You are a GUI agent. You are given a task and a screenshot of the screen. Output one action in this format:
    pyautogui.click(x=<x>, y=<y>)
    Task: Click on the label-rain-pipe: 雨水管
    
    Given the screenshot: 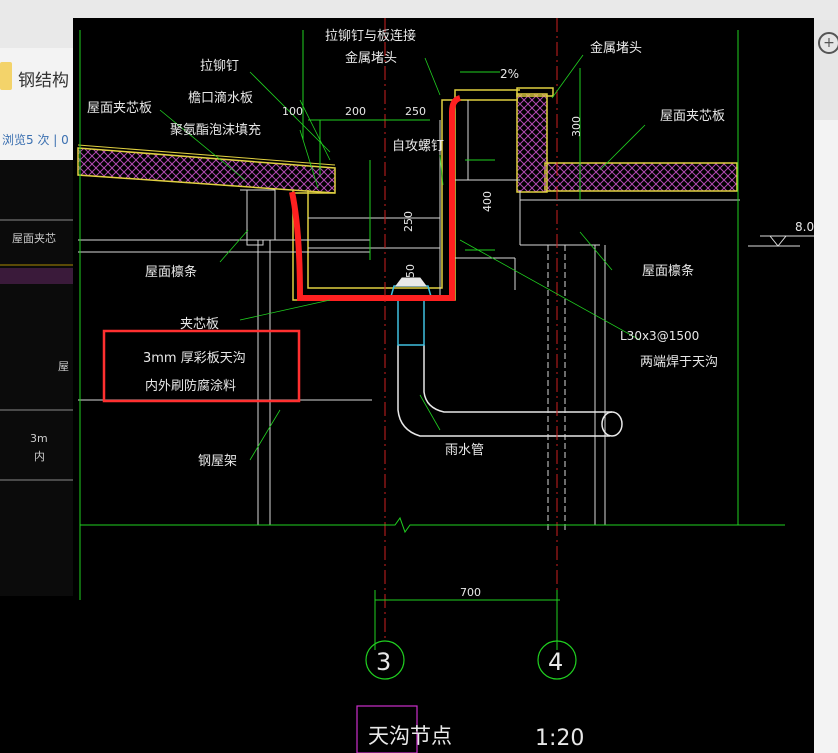 What is the action you would take?
    pyautogui.click(x=464, y=450)
    